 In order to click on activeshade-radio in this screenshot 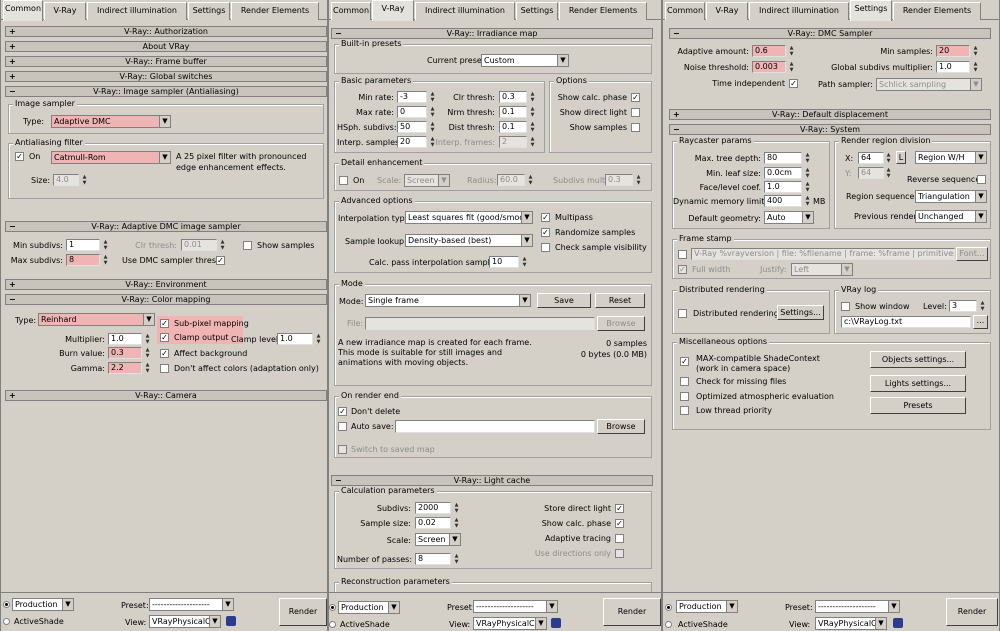, I will do `click(332, 624)`.